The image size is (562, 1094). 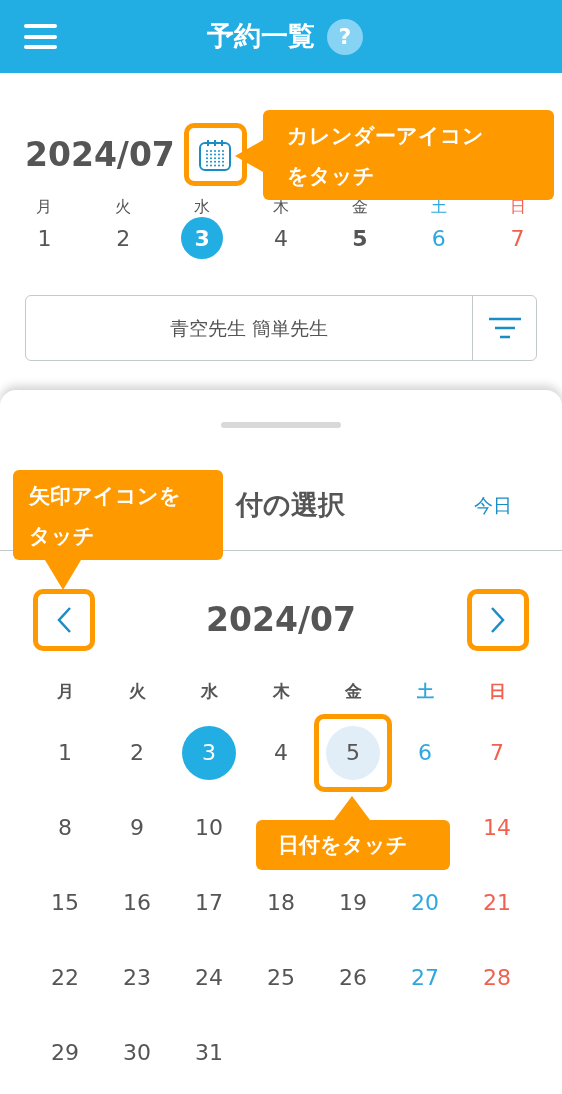 What do you see at coordinates (65, 977) in the screenshot?
I see `date-button: 22` at bounding box center [65, 977].